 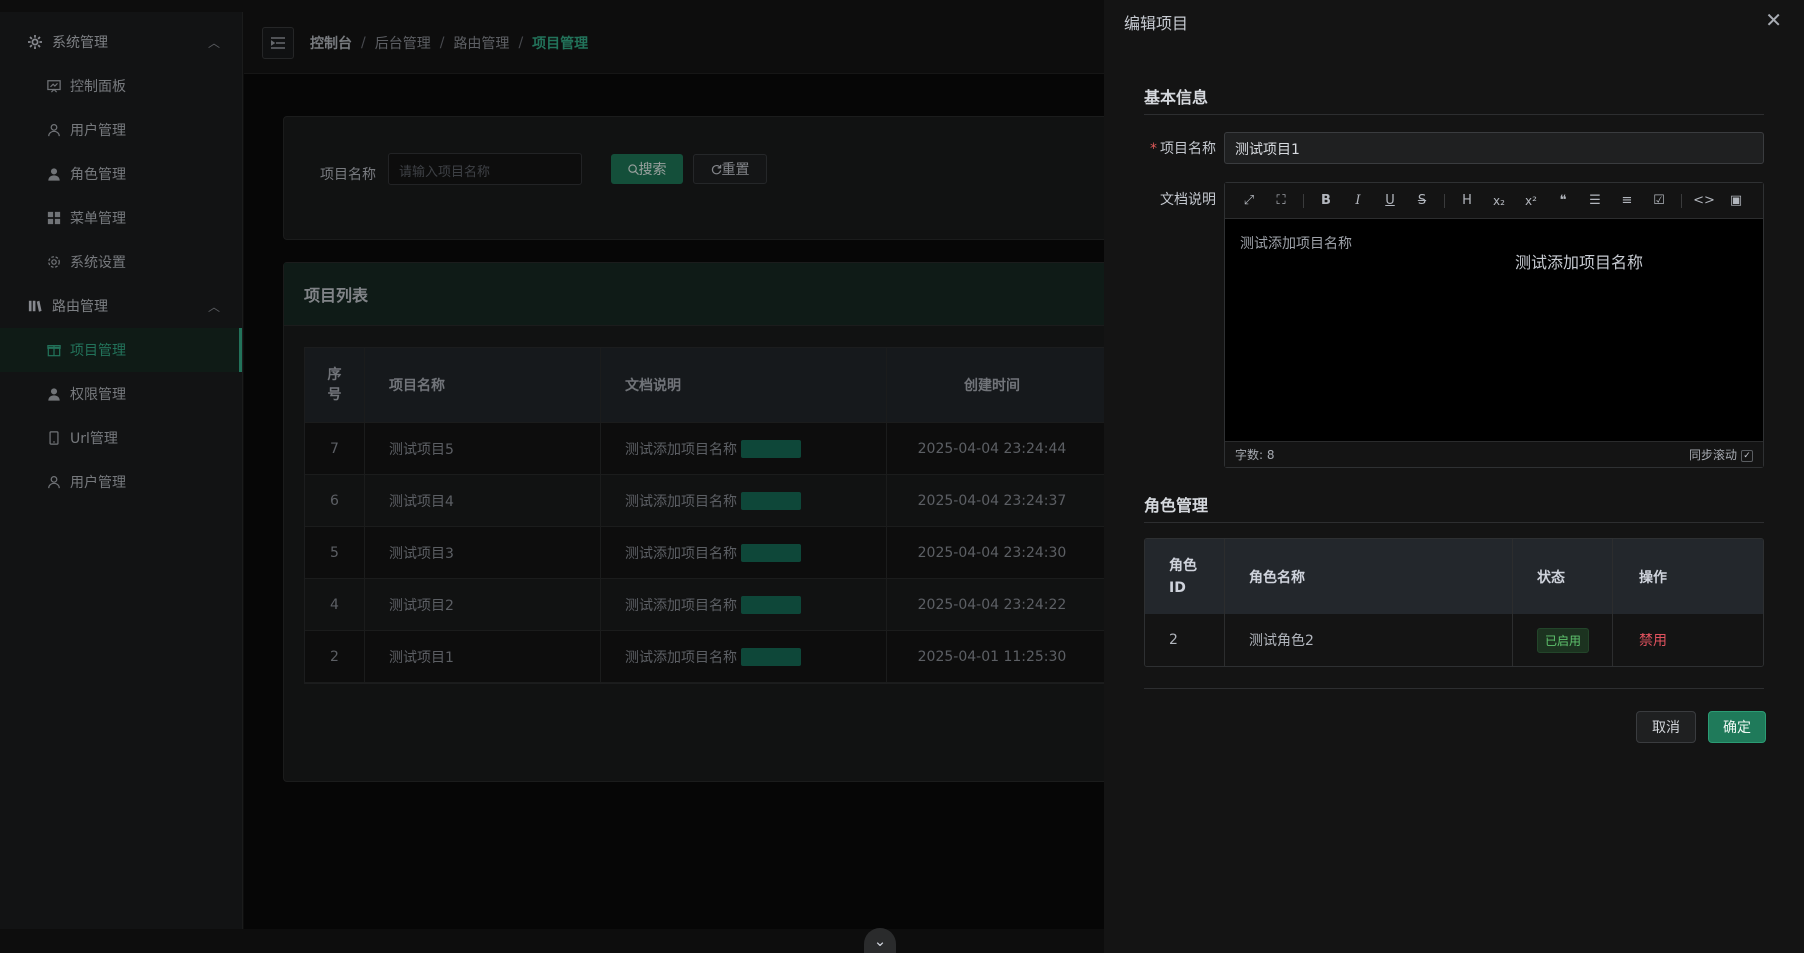 What do you see at coordinates (1188, 200) in the screenshot?
I see `doc-label: 文档说明` at bounding box center [1188, 200].